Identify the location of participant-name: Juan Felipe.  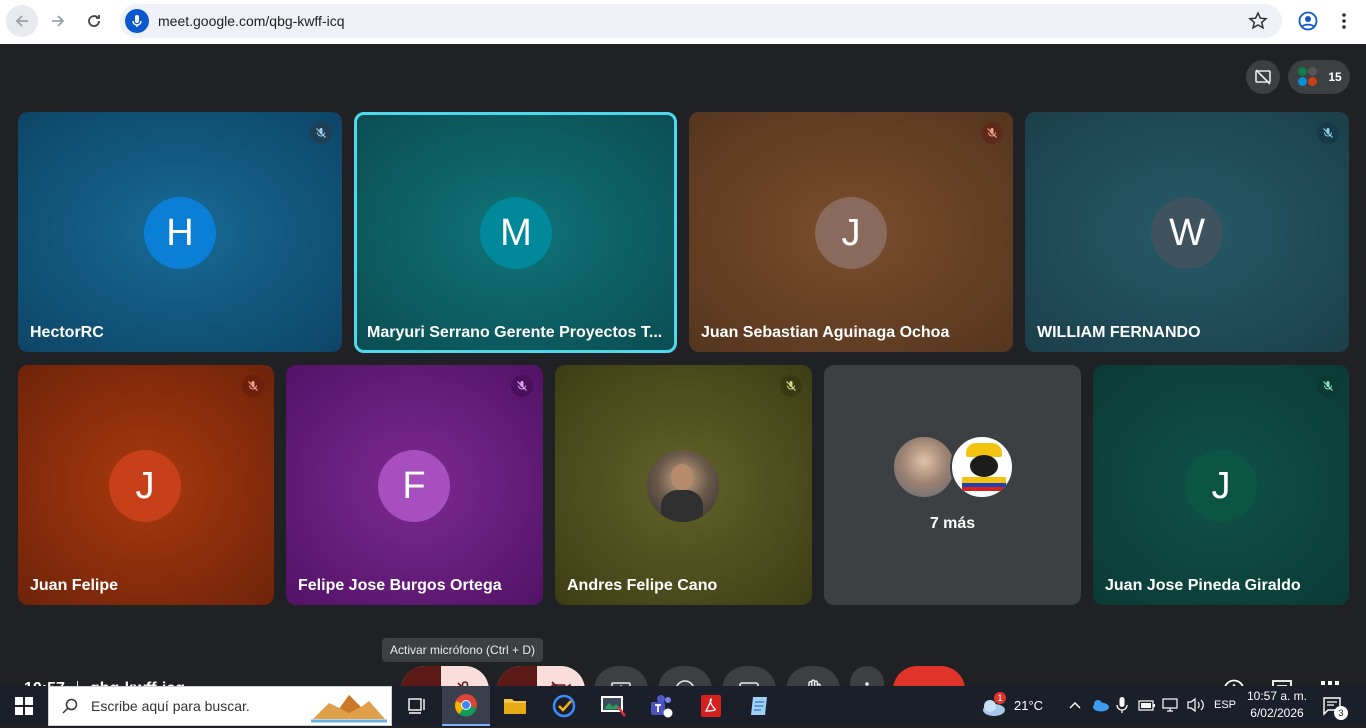
(74, 585).